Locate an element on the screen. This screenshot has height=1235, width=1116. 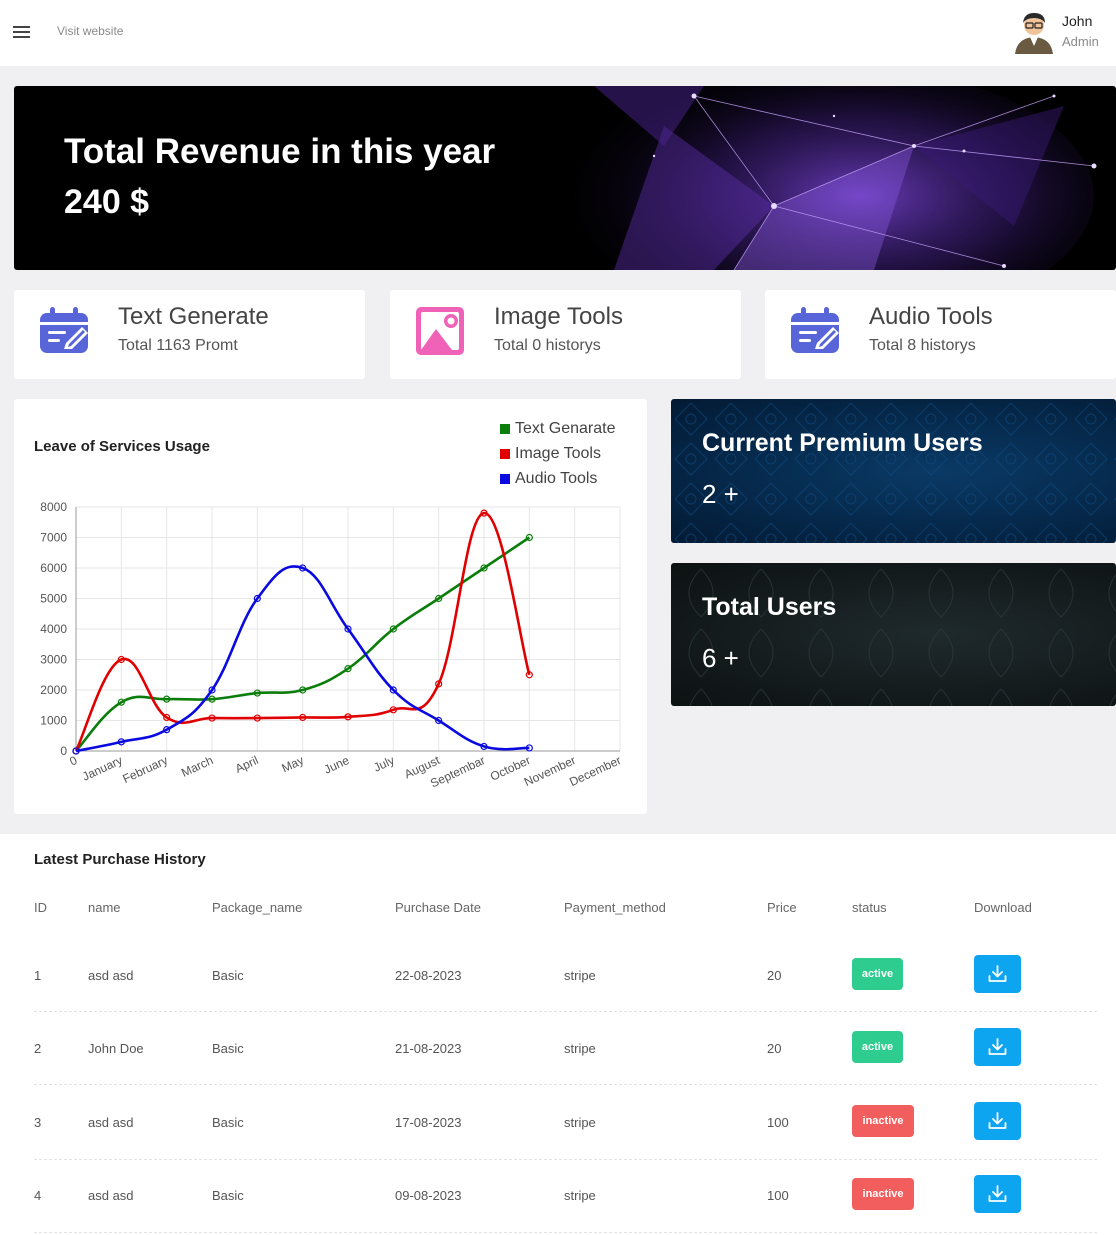
column-header-date: Purchase Date is located at coordinates (438, 907).